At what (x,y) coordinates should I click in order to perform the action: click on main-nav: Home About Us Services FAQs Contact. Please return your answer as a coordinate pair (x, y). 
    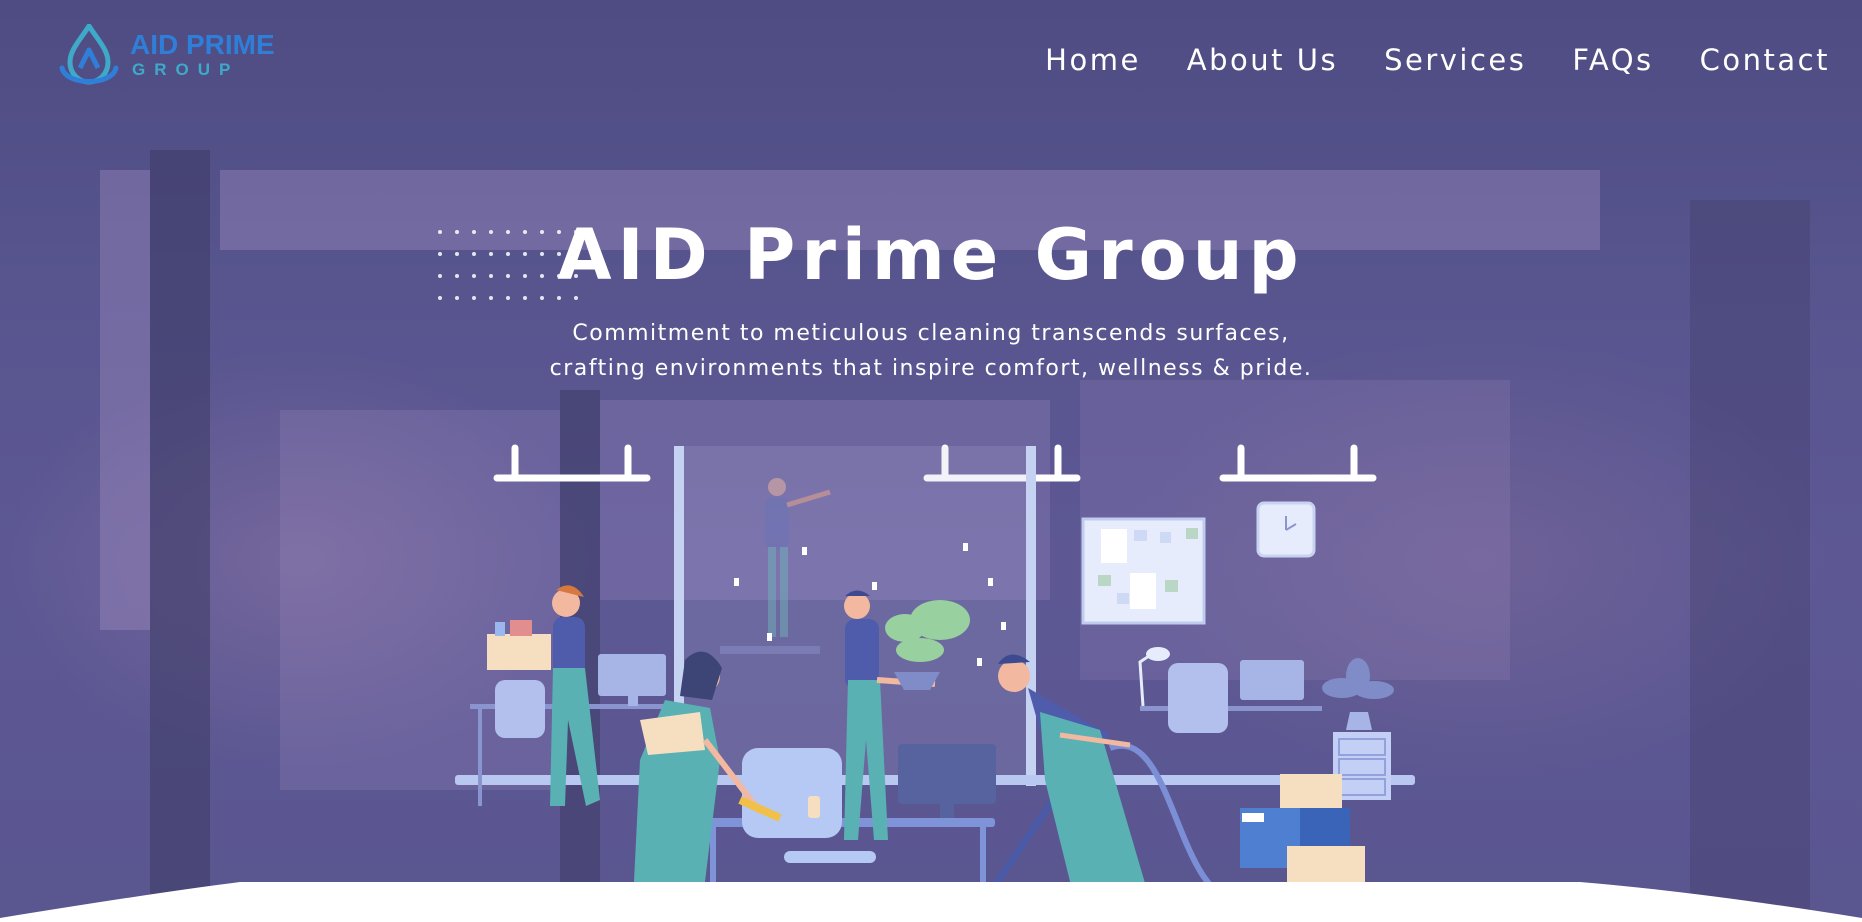
    Looking at the image, I should click on (1437, 60).